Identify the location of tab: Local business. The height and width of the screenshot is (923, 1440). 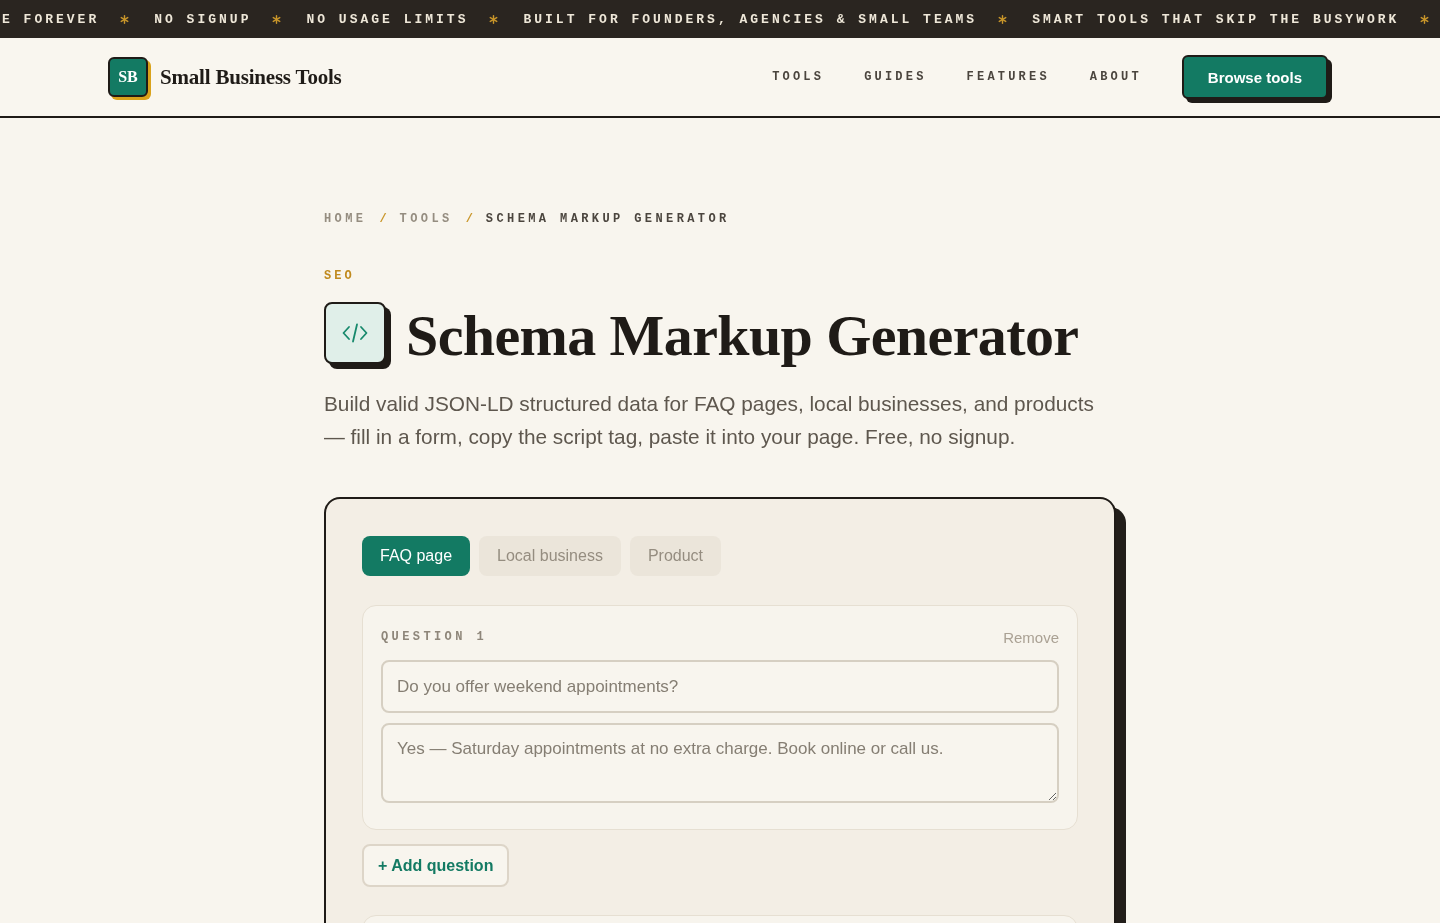
(550, 556).